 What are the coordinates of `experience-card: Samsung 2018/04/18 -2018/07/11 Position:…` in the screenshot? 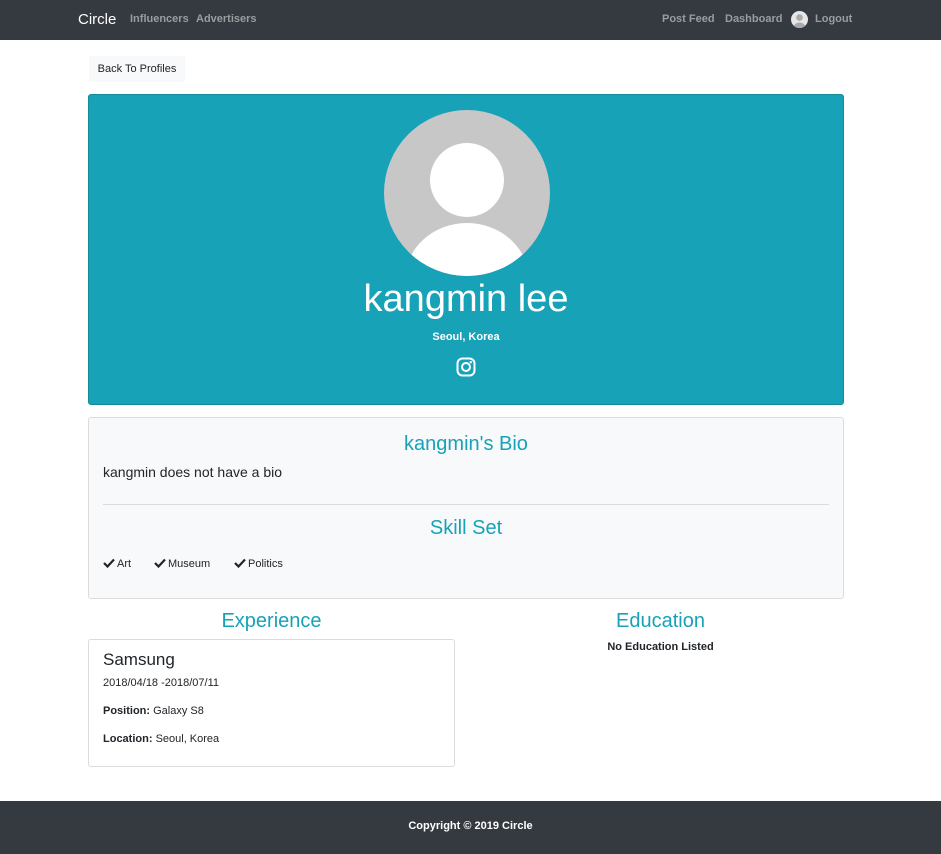 It's located at (271, 703).